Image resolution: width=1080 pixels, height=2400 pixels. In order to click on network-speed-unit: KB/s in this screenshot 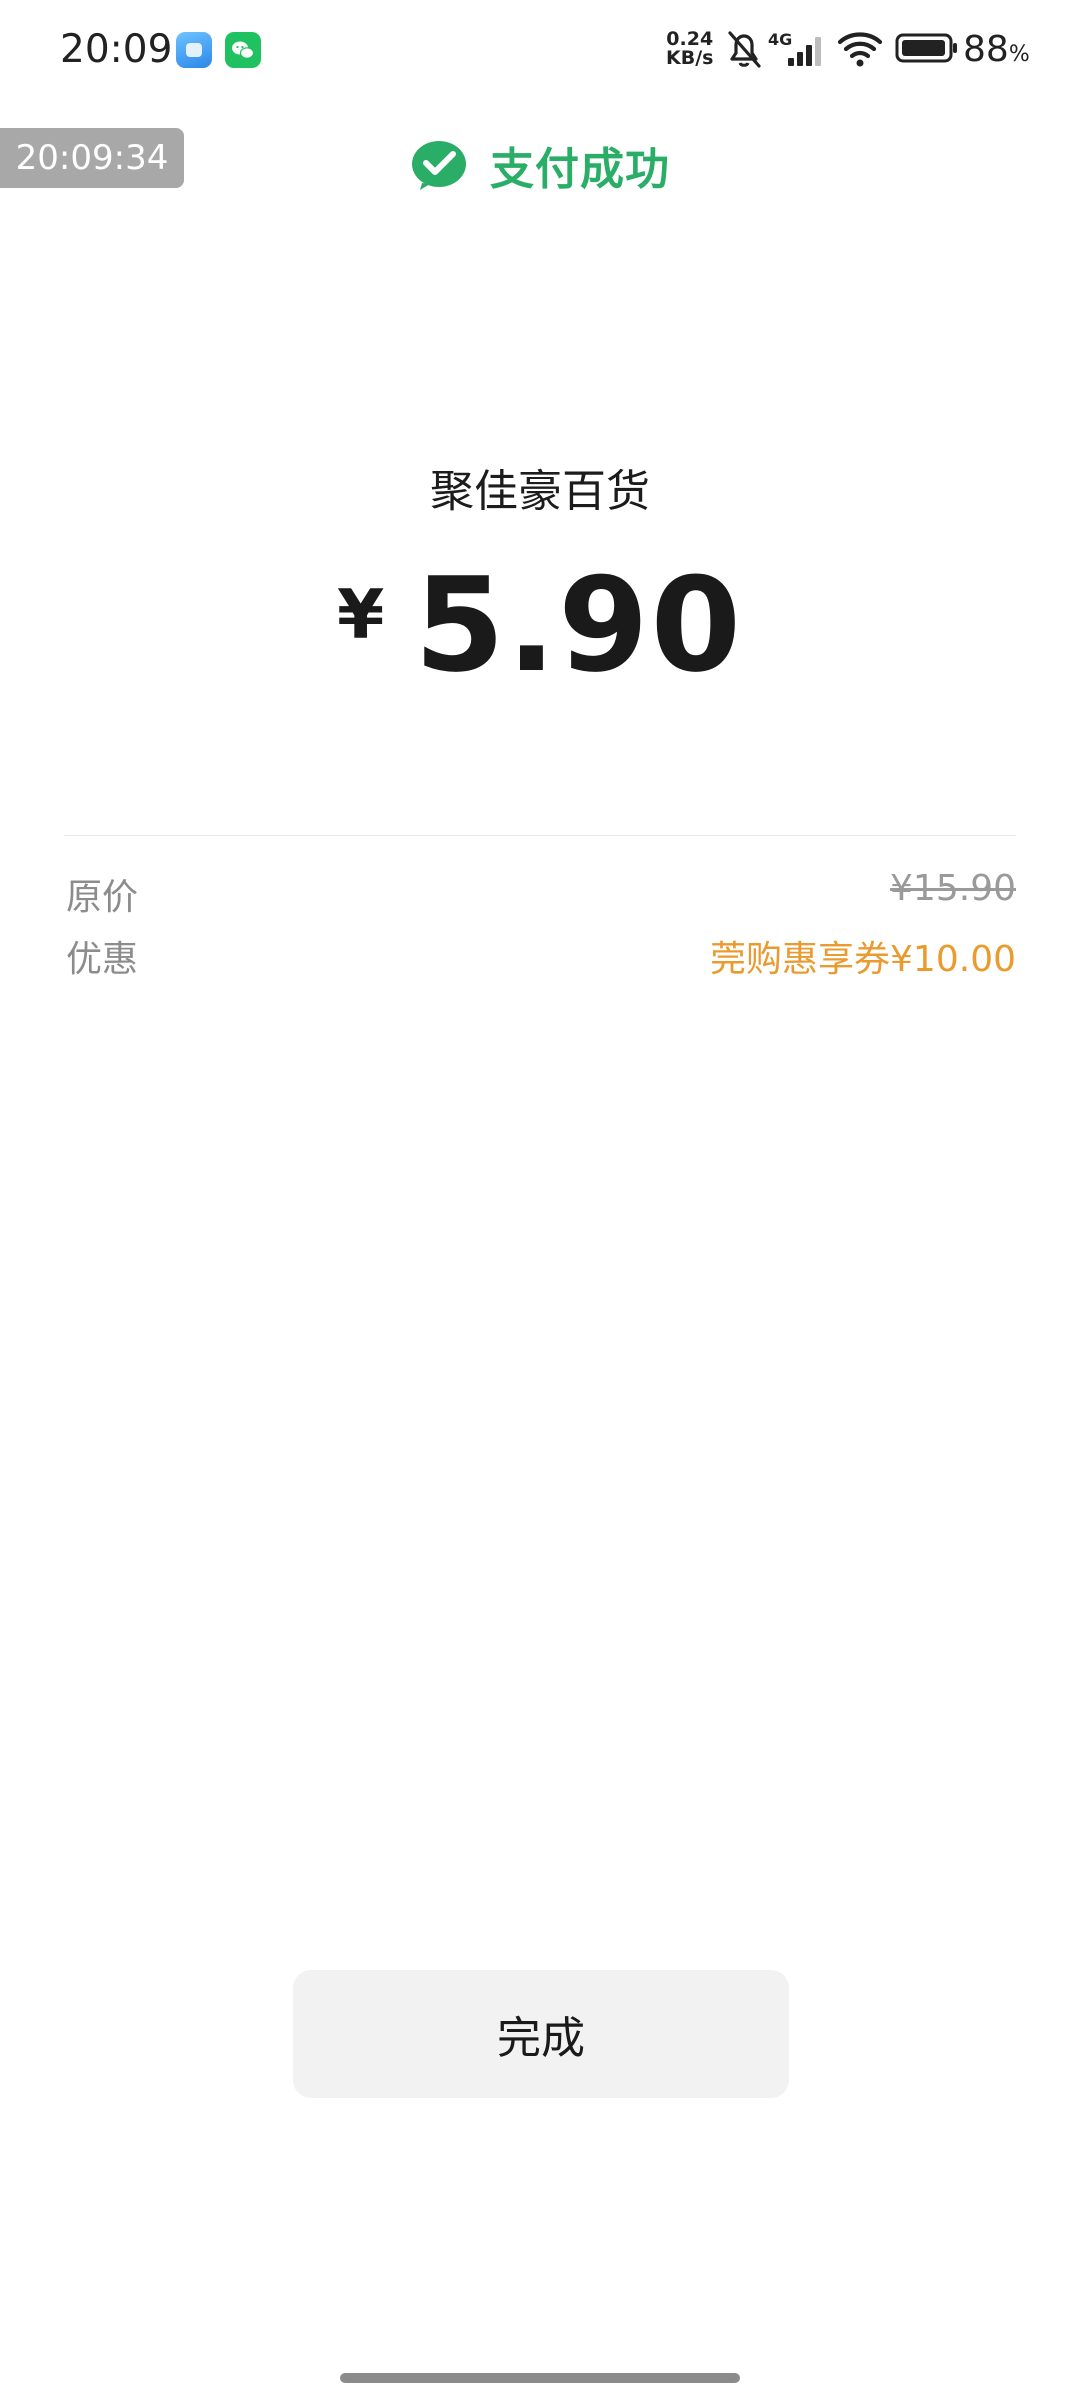, I will do `click(690, 58)`.